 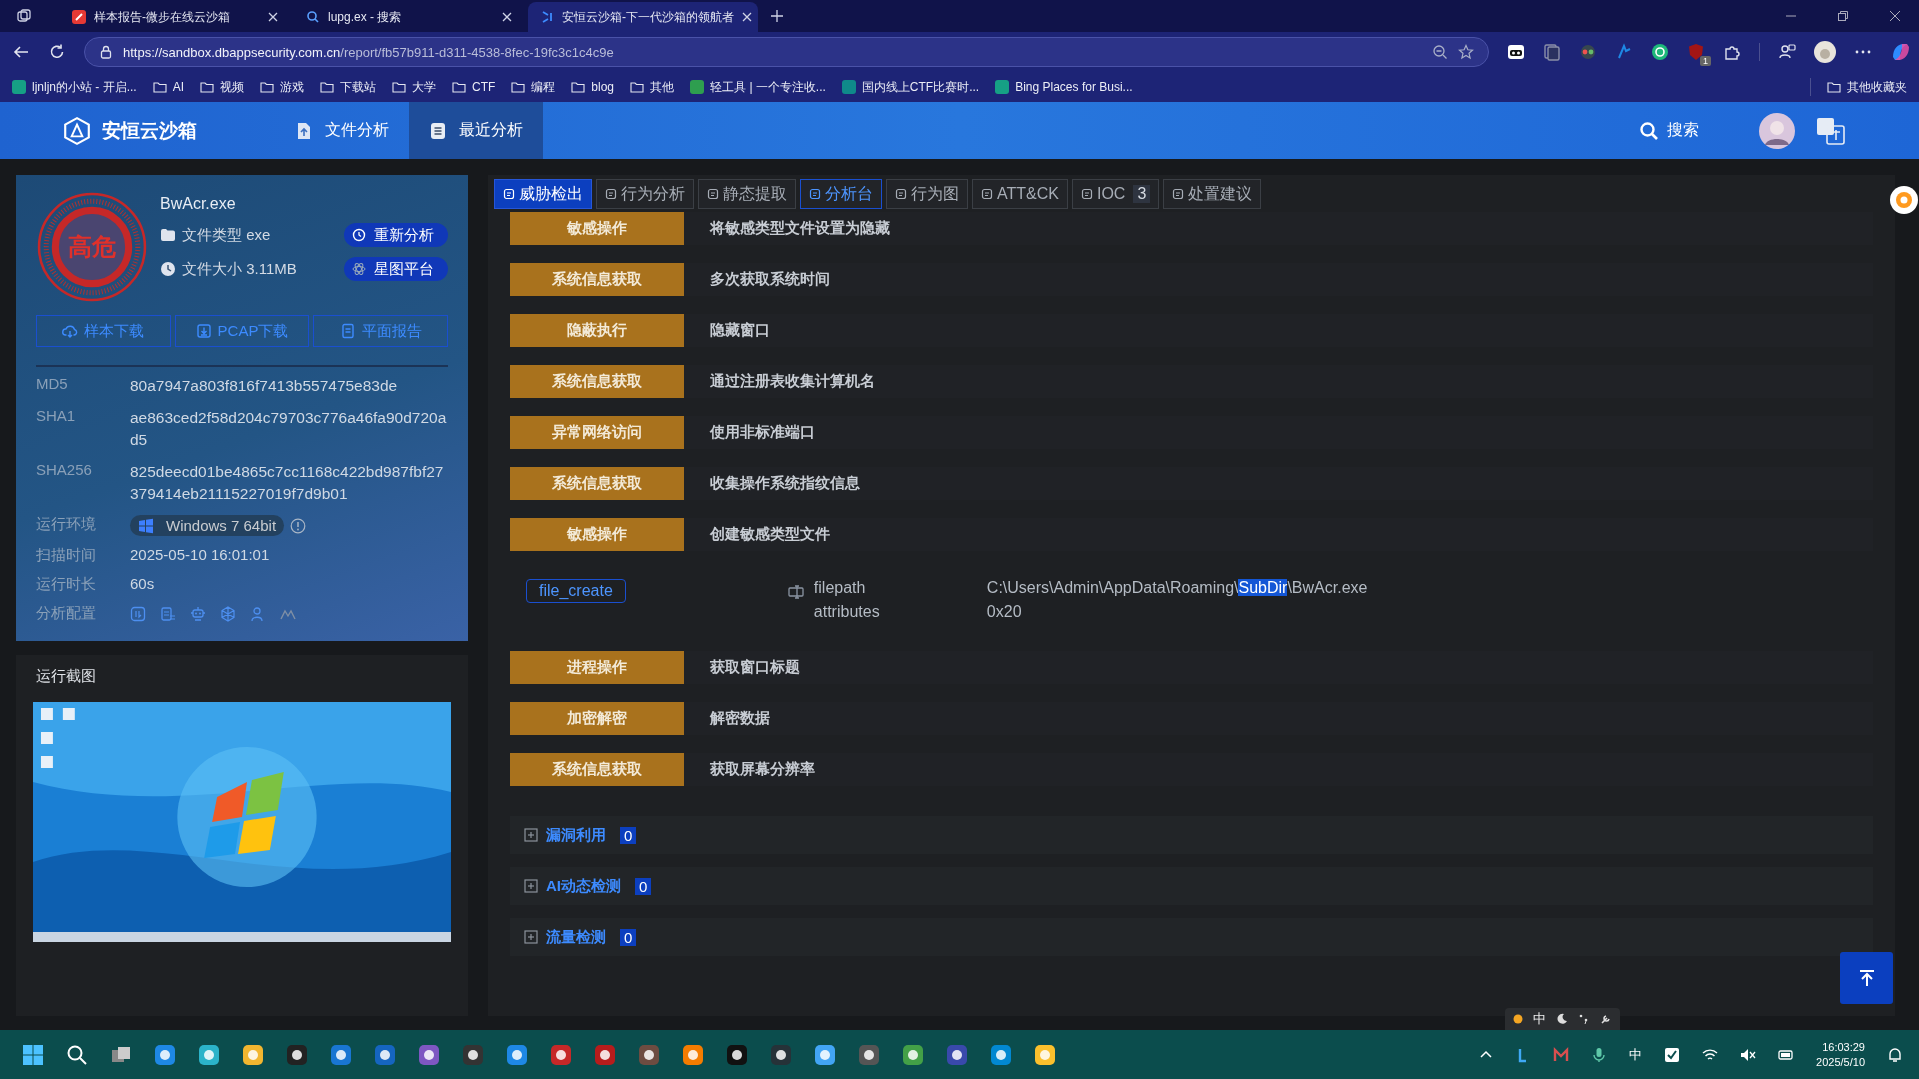 What do you see at coordinates (1539, 1019) in the screenshot?
I see `ime-mode: 中` at bounding box center [1539, 1019].